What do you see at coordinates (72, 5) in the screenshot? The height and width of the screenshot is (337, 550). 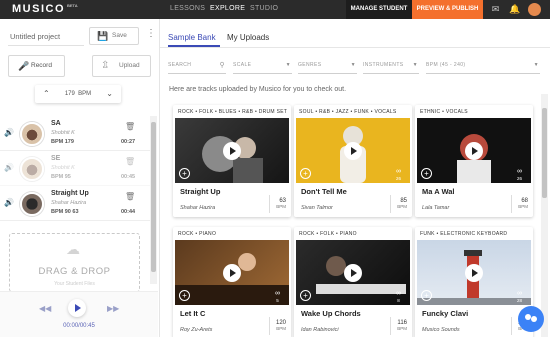 I see `beta-badge: BETA` at bounding box center [72, 5].